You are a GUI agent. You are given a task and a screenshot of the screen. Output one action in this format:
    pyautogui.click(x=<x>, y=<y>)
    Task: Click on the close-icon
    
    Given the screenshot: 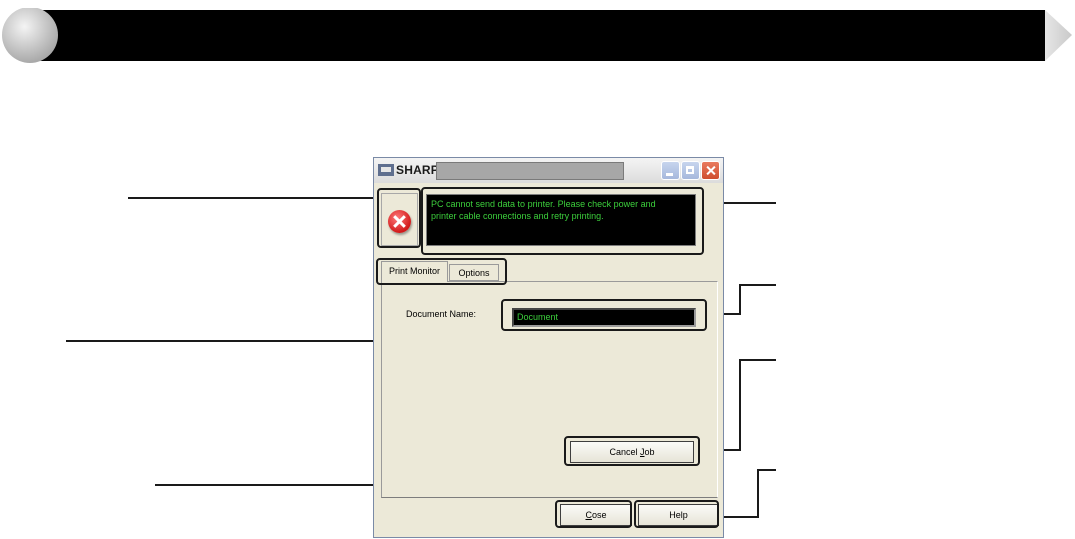 What is the action you would take?
    pyautogui.click(x=710, y=170)
    